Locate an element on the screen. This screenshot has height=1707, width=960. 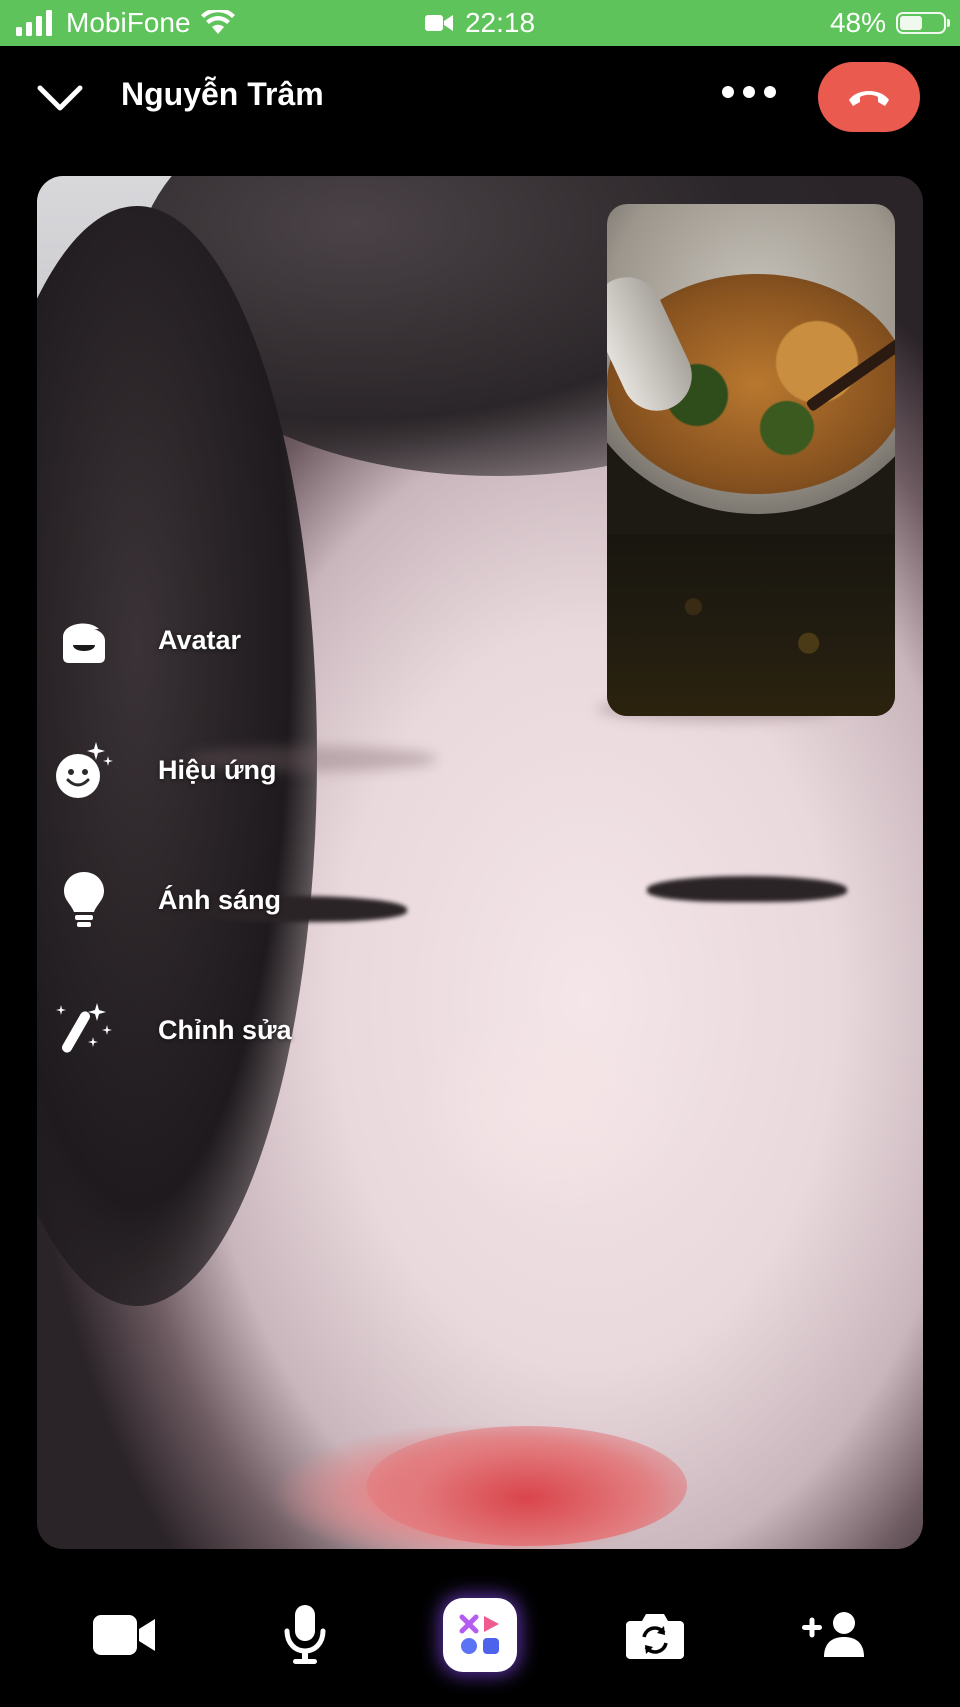
toggle-mic-button is located at coordinates (305, 1635).